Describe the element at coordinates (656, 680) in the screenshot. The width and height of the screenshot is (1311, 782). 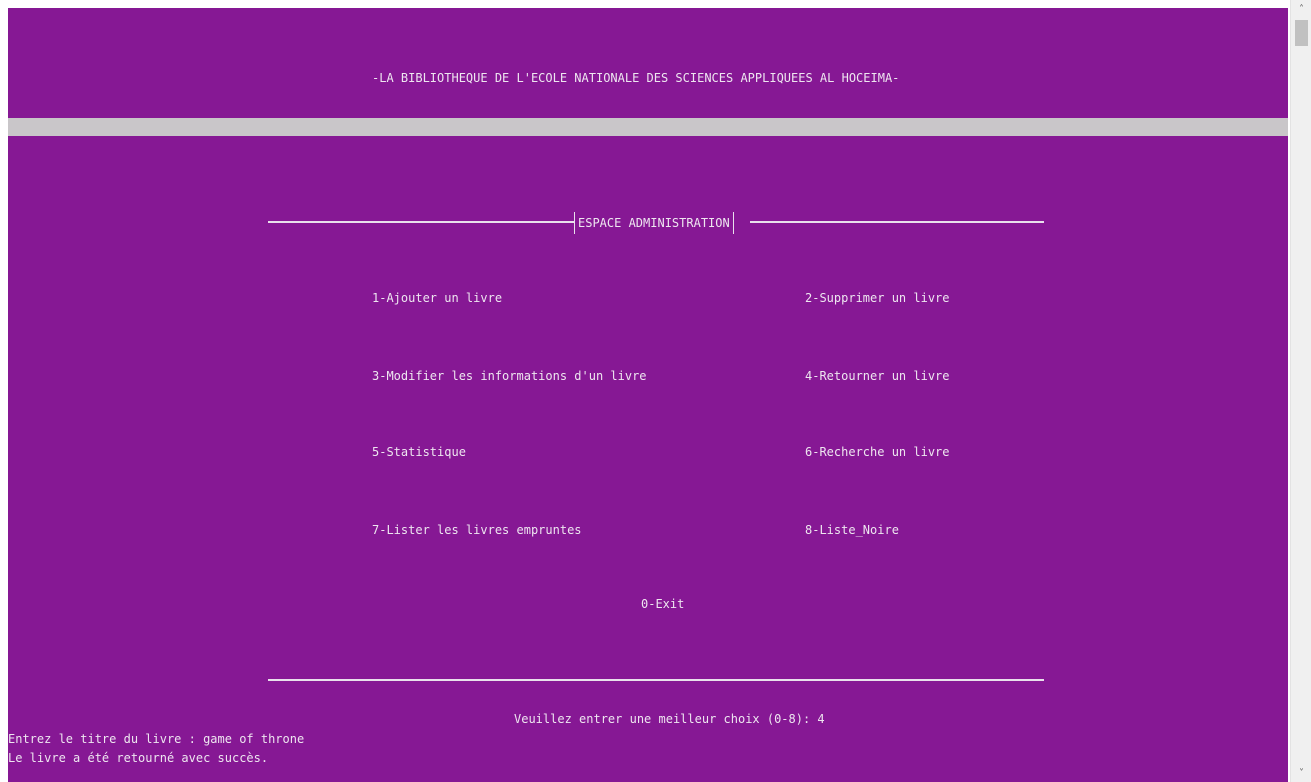
I see `bottom-line` at that location.